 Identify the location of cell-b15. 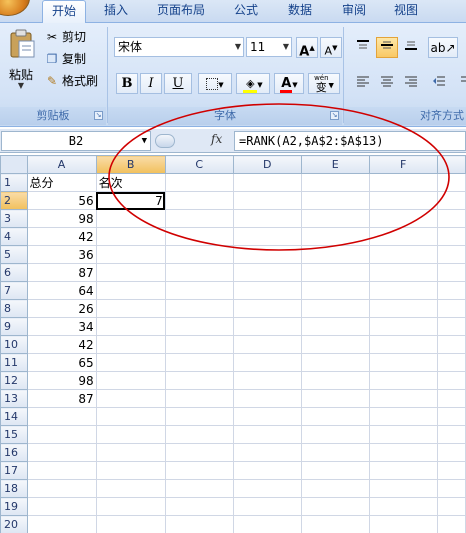
(130, 434).